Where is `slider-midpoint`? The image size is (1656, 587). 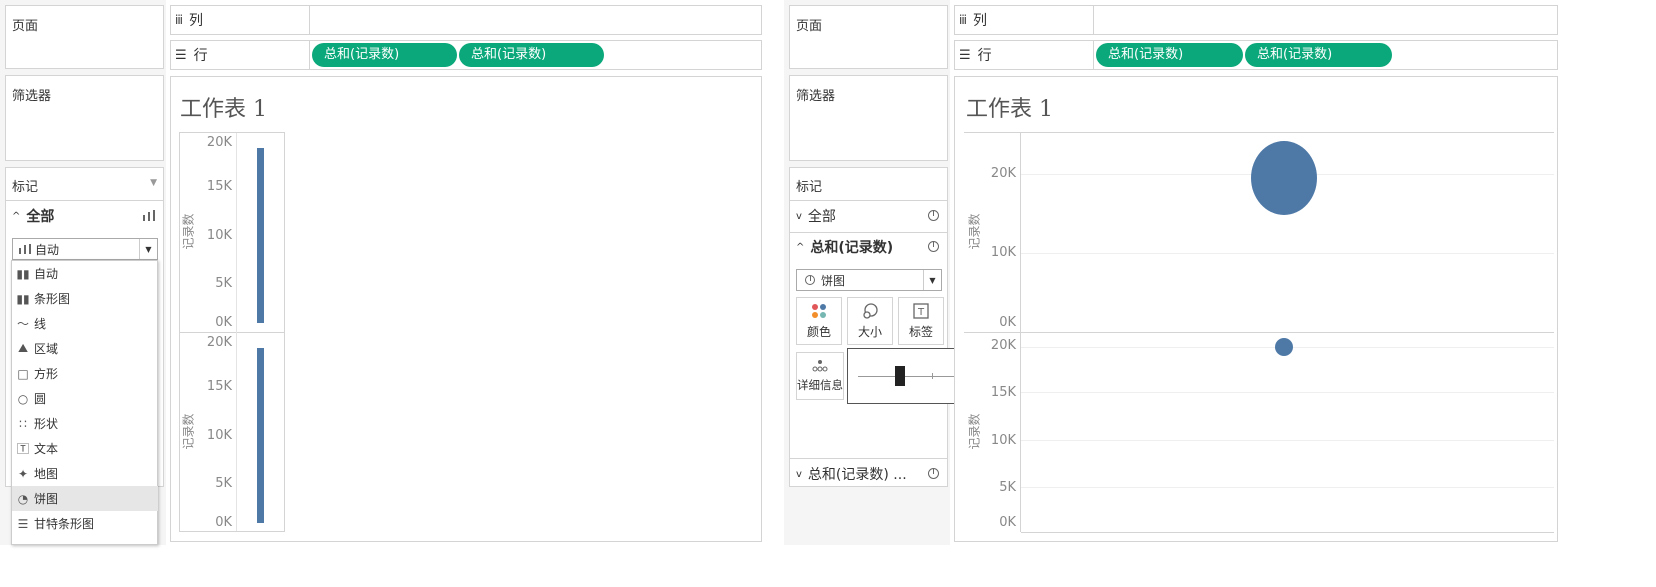 slider-midpoint is located at coordinates (932, 376).